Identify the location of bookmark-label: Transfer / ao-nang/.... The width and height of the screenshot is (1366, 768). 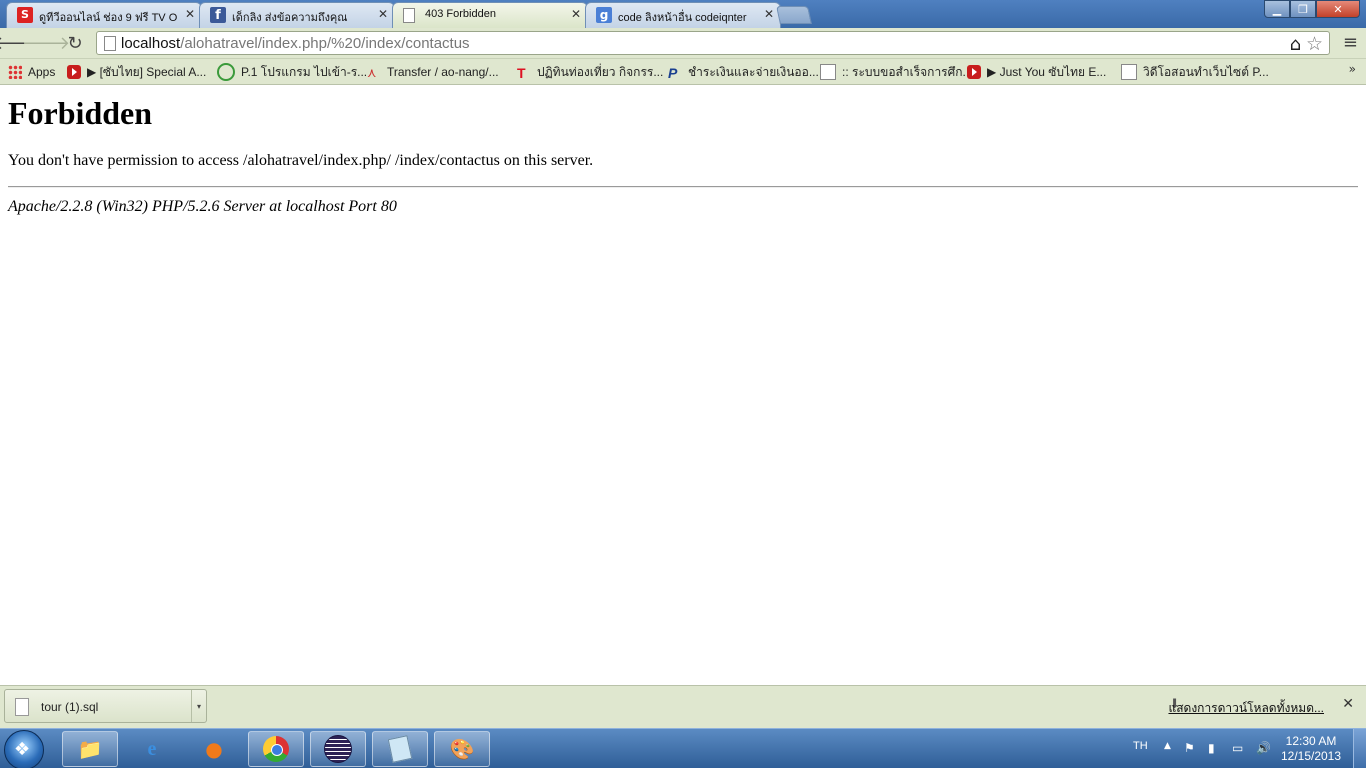
(443, 72).